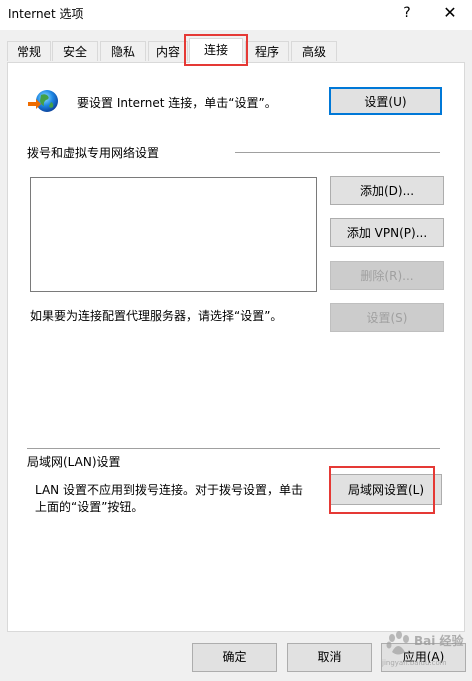  What do you see at coordinates (385, 101) in the screenshot?
I see `setup-button: 设置(U)` at bounding box center [385, 101].